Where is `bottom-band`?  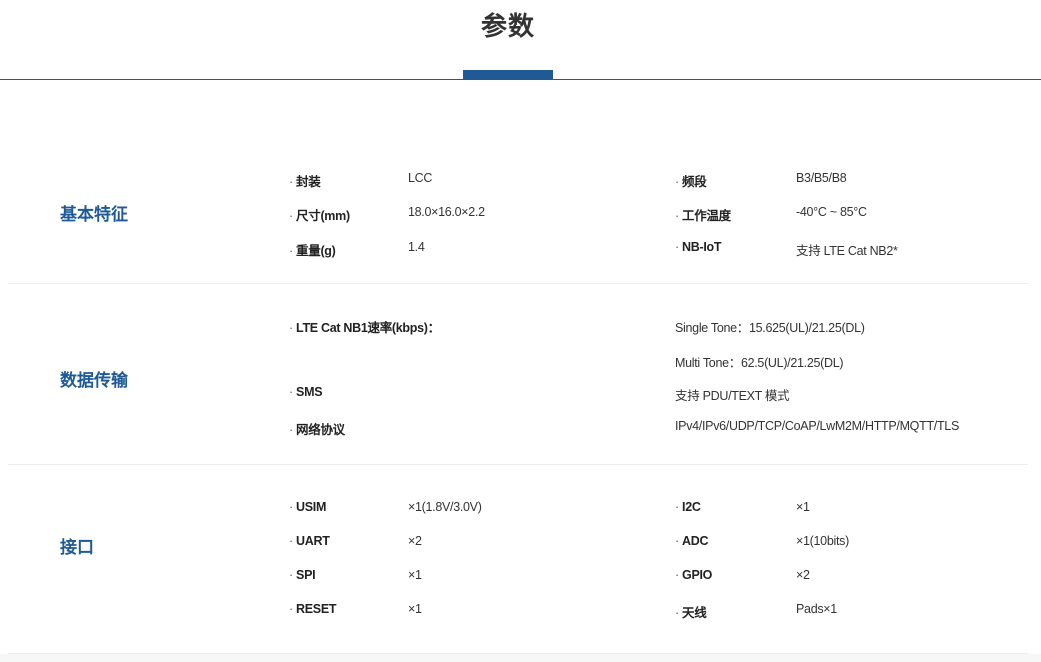 bottom-band is located at coordinates (520, 658).